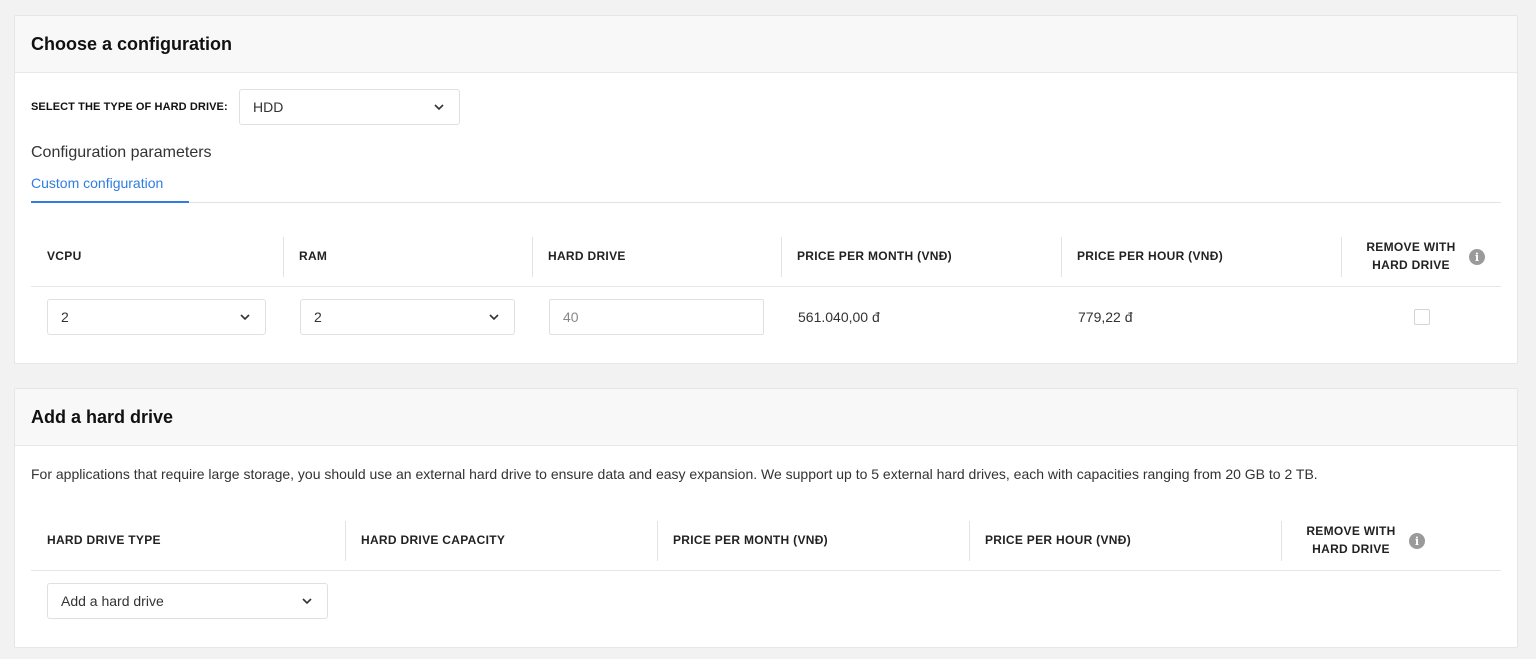 Image resolution: width=1536 pixels, height=659 pixels. What do you see at coordinates (766, 417) in the screenshot?
I see `add-hard-drive-header: Add a hard drive` at bounding box center [766, 417].